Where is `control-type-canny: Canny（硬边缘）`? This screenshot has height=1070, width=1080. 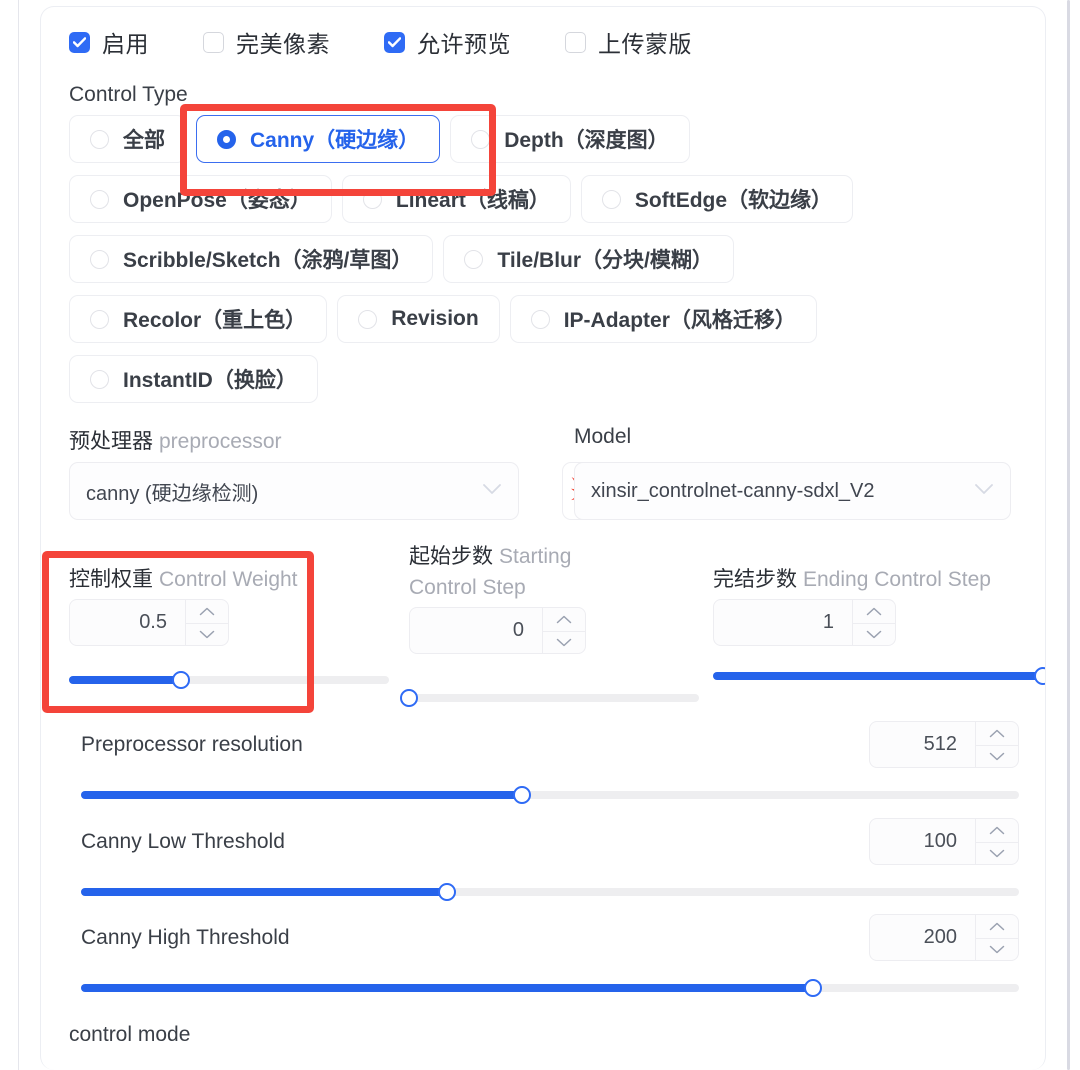 control-type-canny: Canny（硬边缘） is located at coordinates (318, 139).